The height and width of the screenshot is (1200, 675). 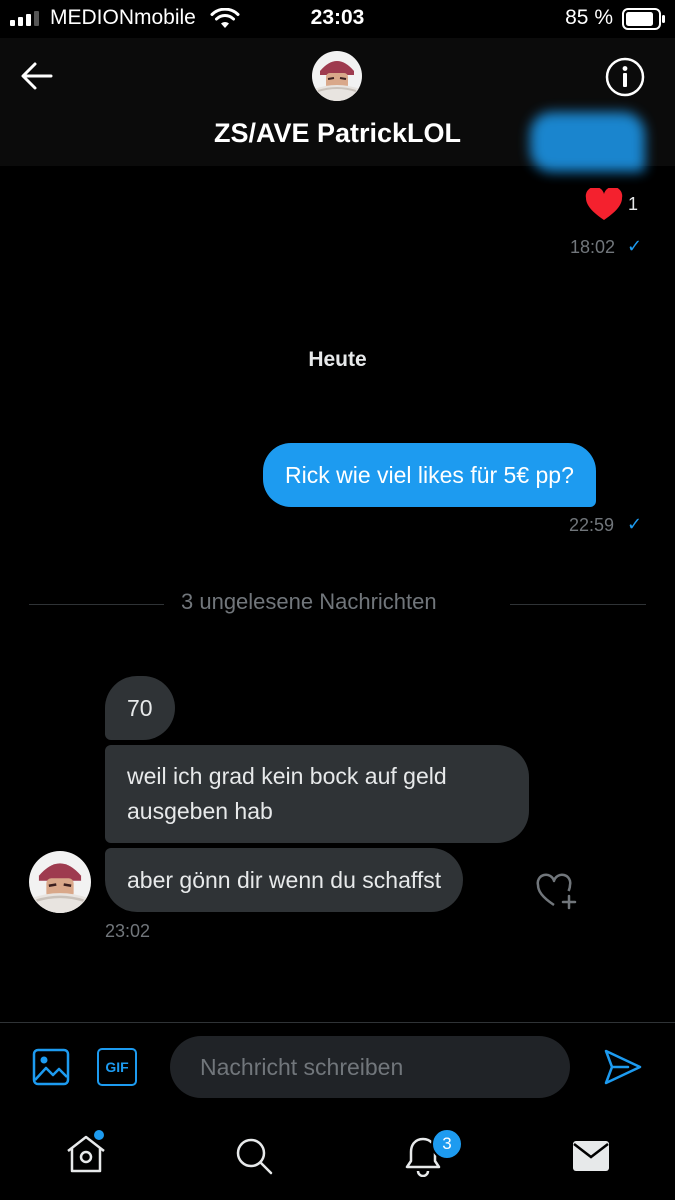 I want to click on info-circle-icon, so click(x=625, y=77).